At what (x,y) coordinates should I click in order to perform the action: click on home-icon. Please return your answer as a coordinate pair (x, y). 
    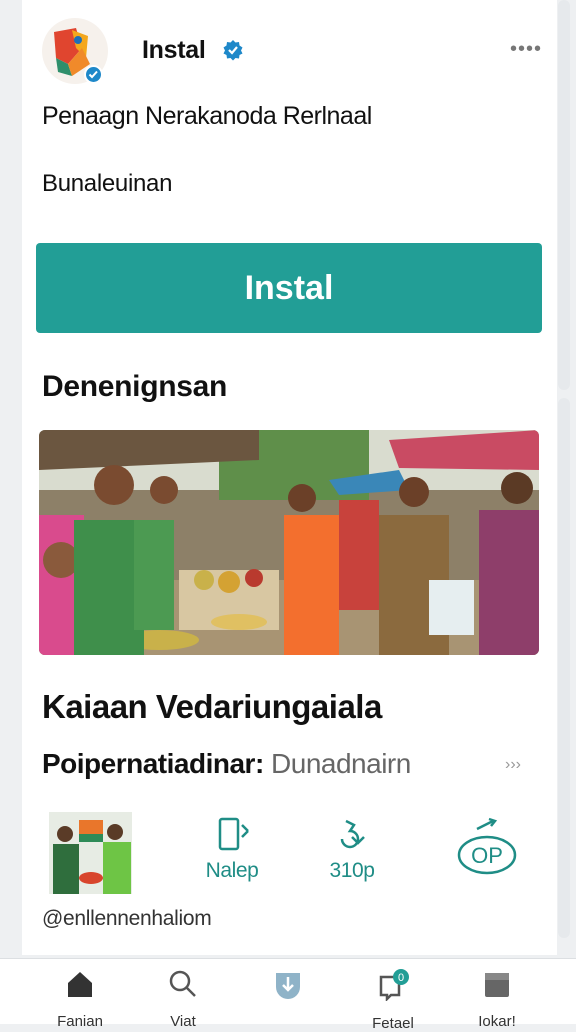
    Looking at the image, I should click on (80, 984).